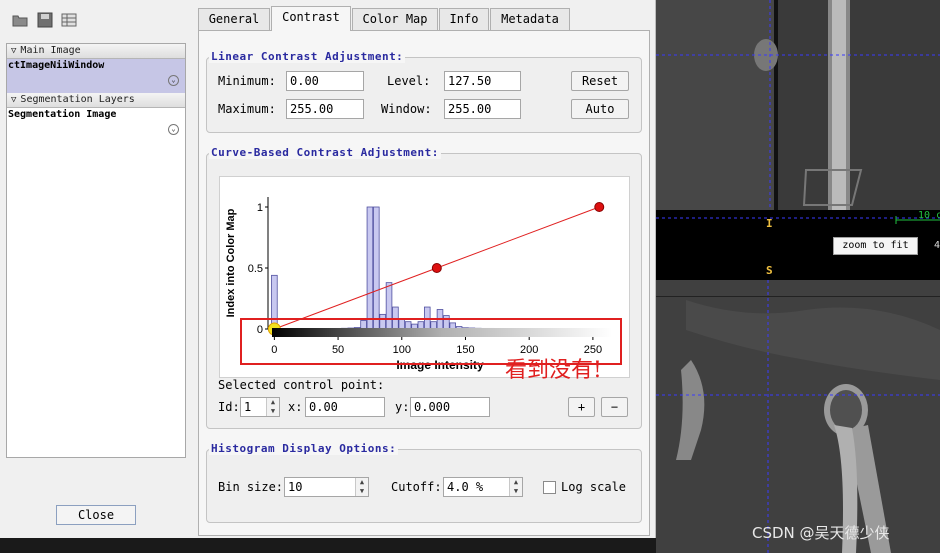 The width and height of the screenshot is (940, 553). What do you see at coordinates (96, 76) in the screenshot?
I see `main-image-item: ctImageNiiWindow ⌄` at bounding box center [96, 76].